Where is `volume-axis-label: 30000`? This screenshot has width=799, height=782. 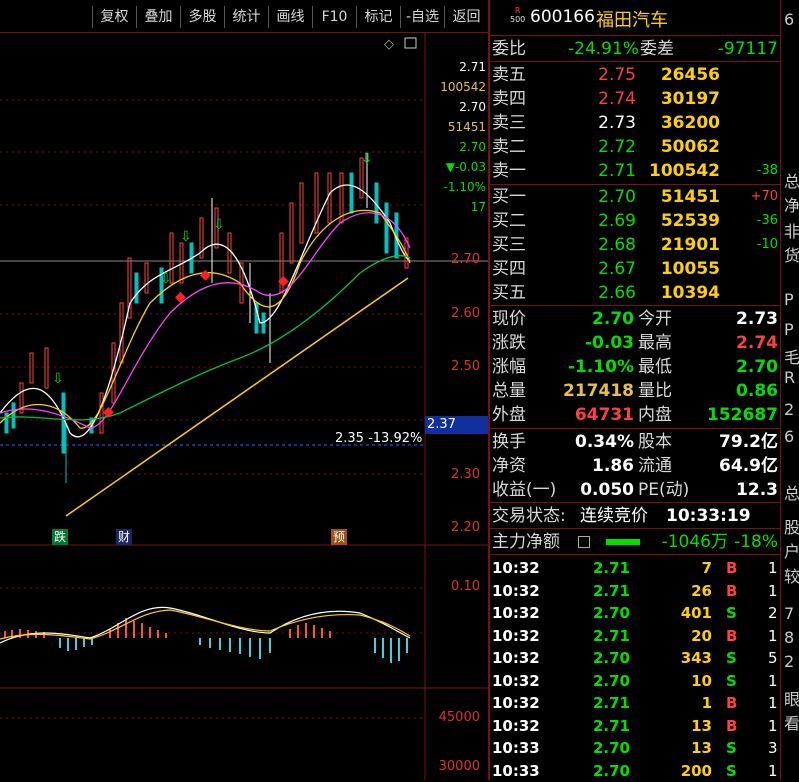 volume-axis-label: 30000 is located at coordinates (459, 766).